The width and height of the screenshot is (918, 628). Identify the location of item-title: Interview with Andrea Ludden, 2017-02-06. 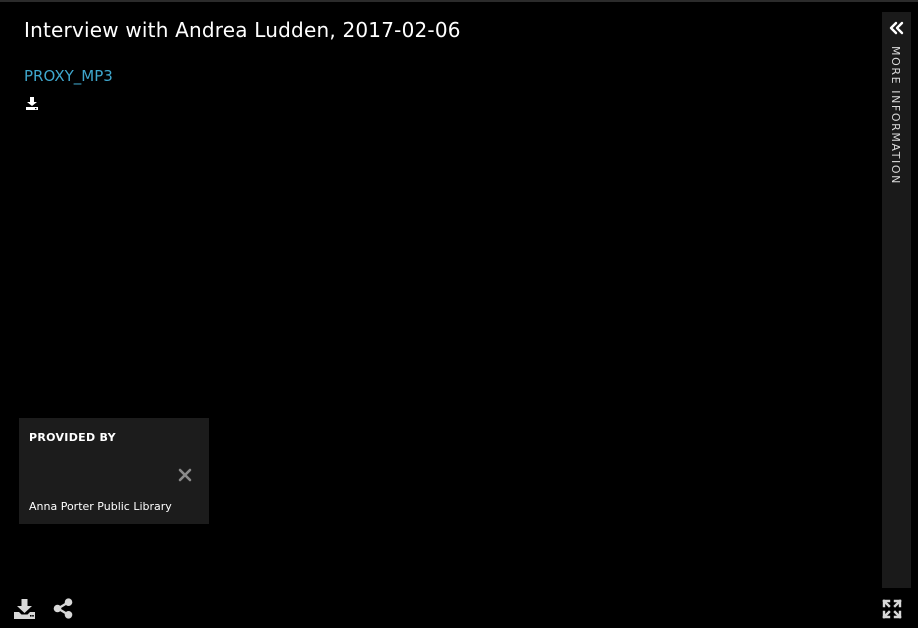
(242, 30).